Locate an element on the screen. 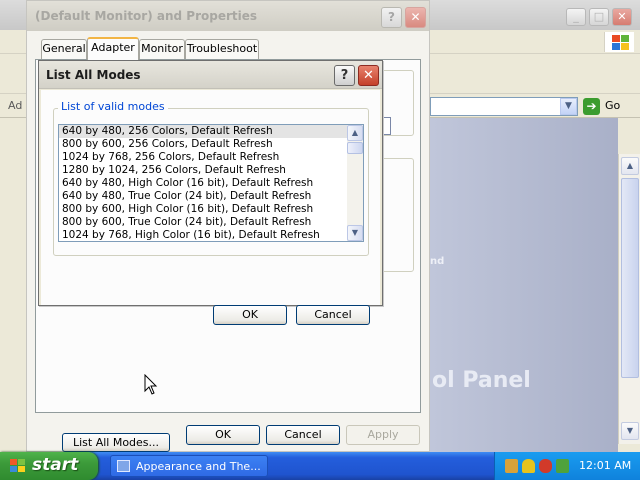  windows-flag-icon is located at coordinates (18, 466).